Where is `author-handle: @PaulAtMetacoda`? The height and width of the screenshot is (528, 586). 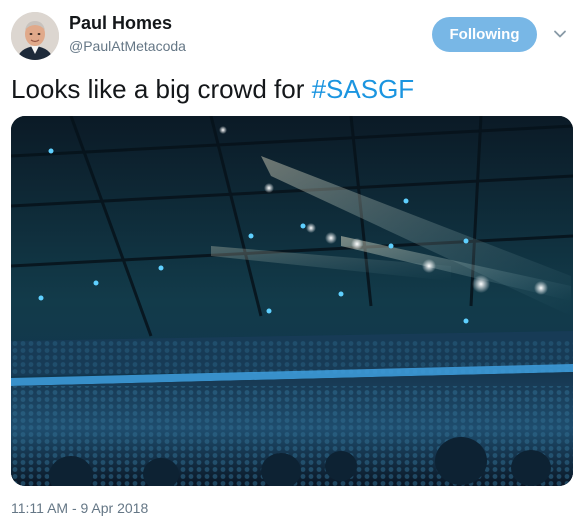
author-handle: @PaulAtMetacoda is located at coordinates (127, 46).